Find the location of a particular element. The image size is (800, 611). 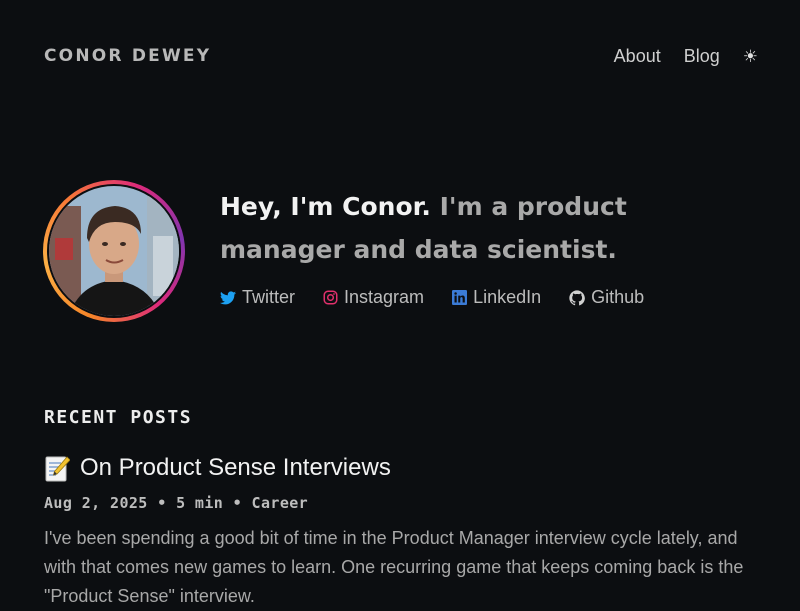

sun-icon: ☀ is located at coordinates (750, 57).